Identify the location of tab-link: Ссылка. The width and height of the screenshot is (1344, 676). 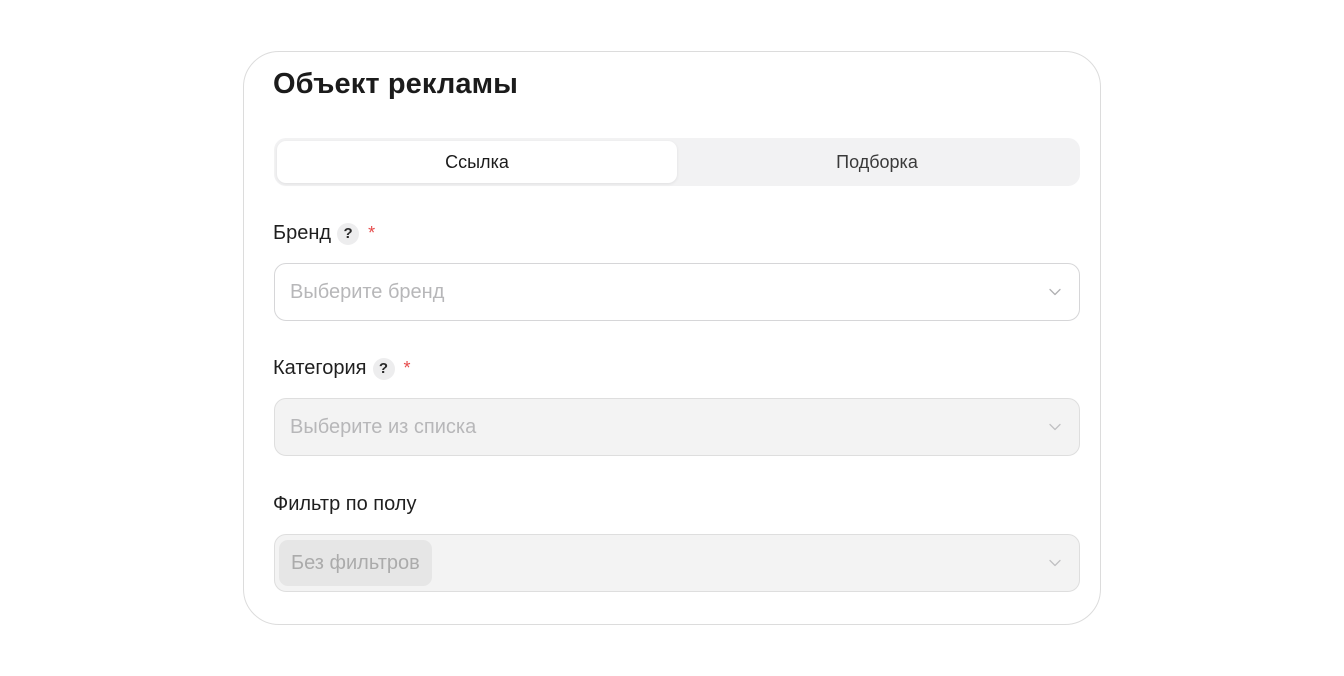
(477, 162).